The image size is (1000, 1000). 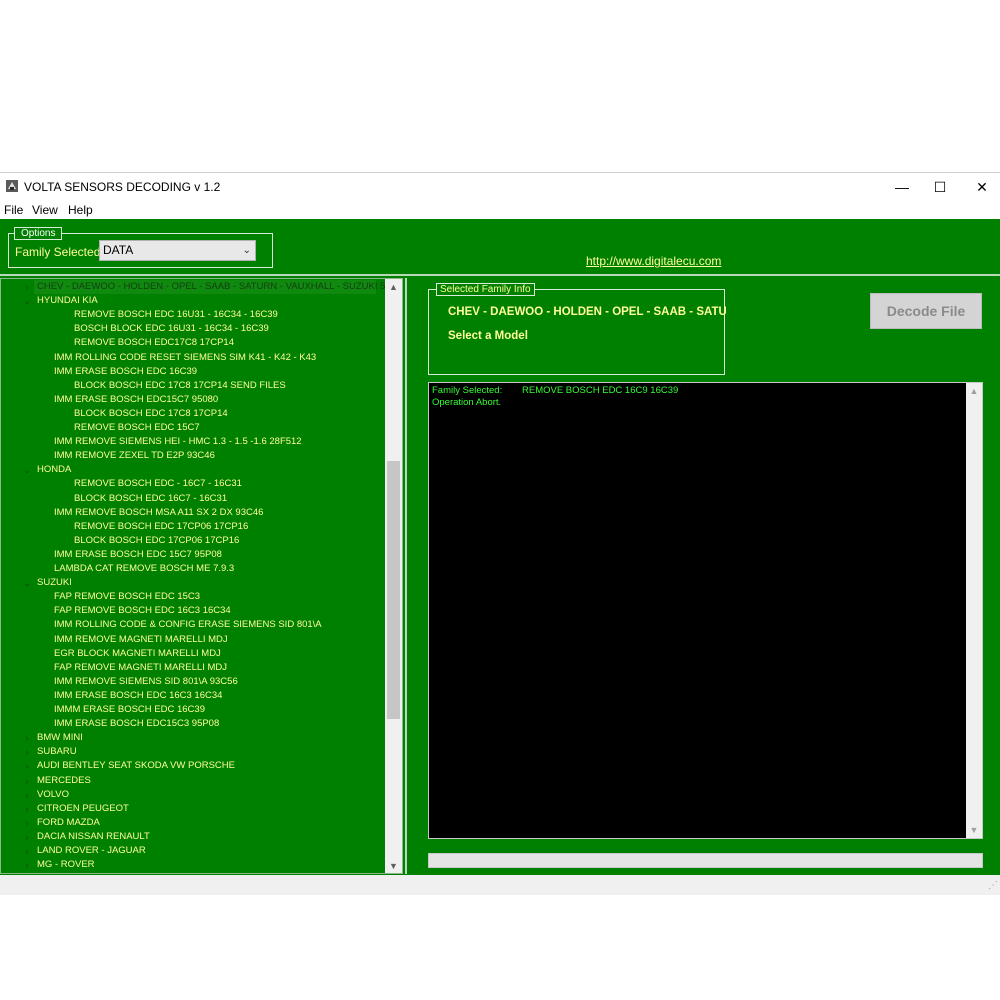 What do you see at coordinates (83, 809) in the screenshot?
I see `tree-item: CITROEN PEUGEOT` at bounding box center [83, 809].